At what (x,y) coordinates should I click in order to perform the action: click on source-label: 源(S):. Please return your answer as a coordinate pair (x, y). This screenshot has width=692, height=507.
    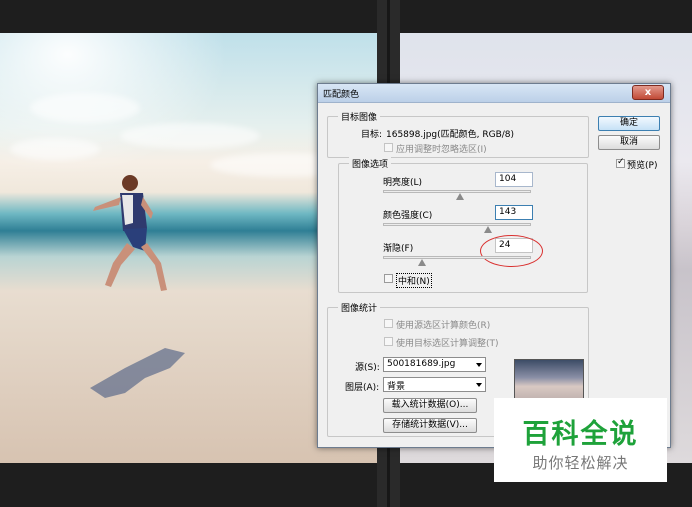
    Looking at the image, I should click on (367, 368).